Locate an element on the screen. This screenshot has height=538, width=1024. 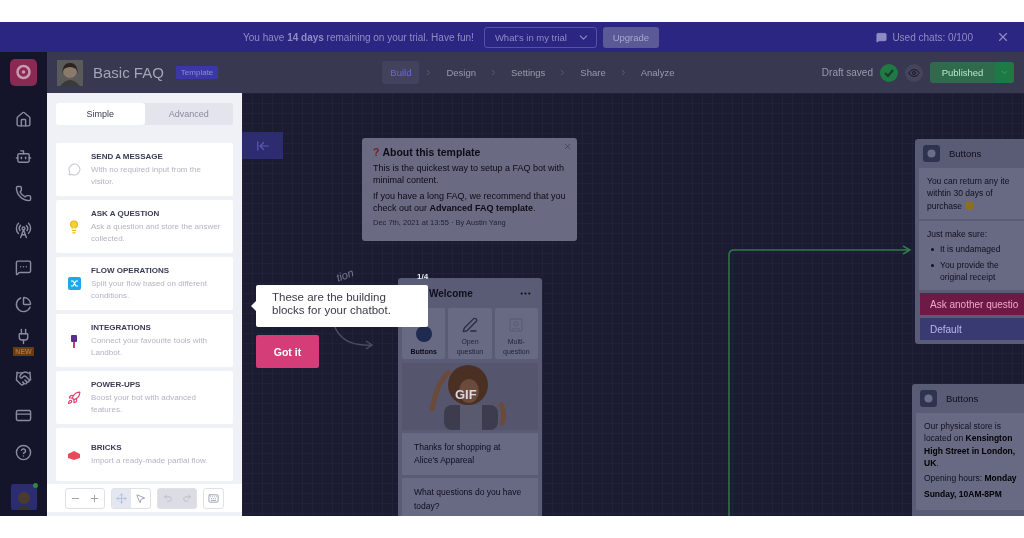
got-it-button: Got it is located at coordinates (287, 351).